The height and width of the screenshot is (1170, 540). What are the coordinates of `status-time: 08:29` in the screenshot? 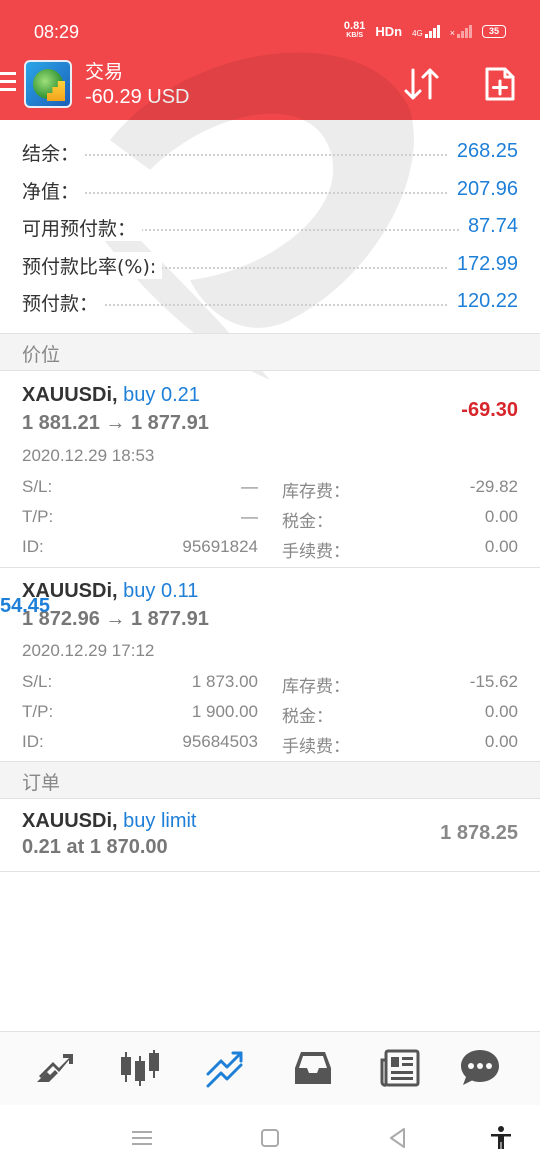 It's located at (57, 32).